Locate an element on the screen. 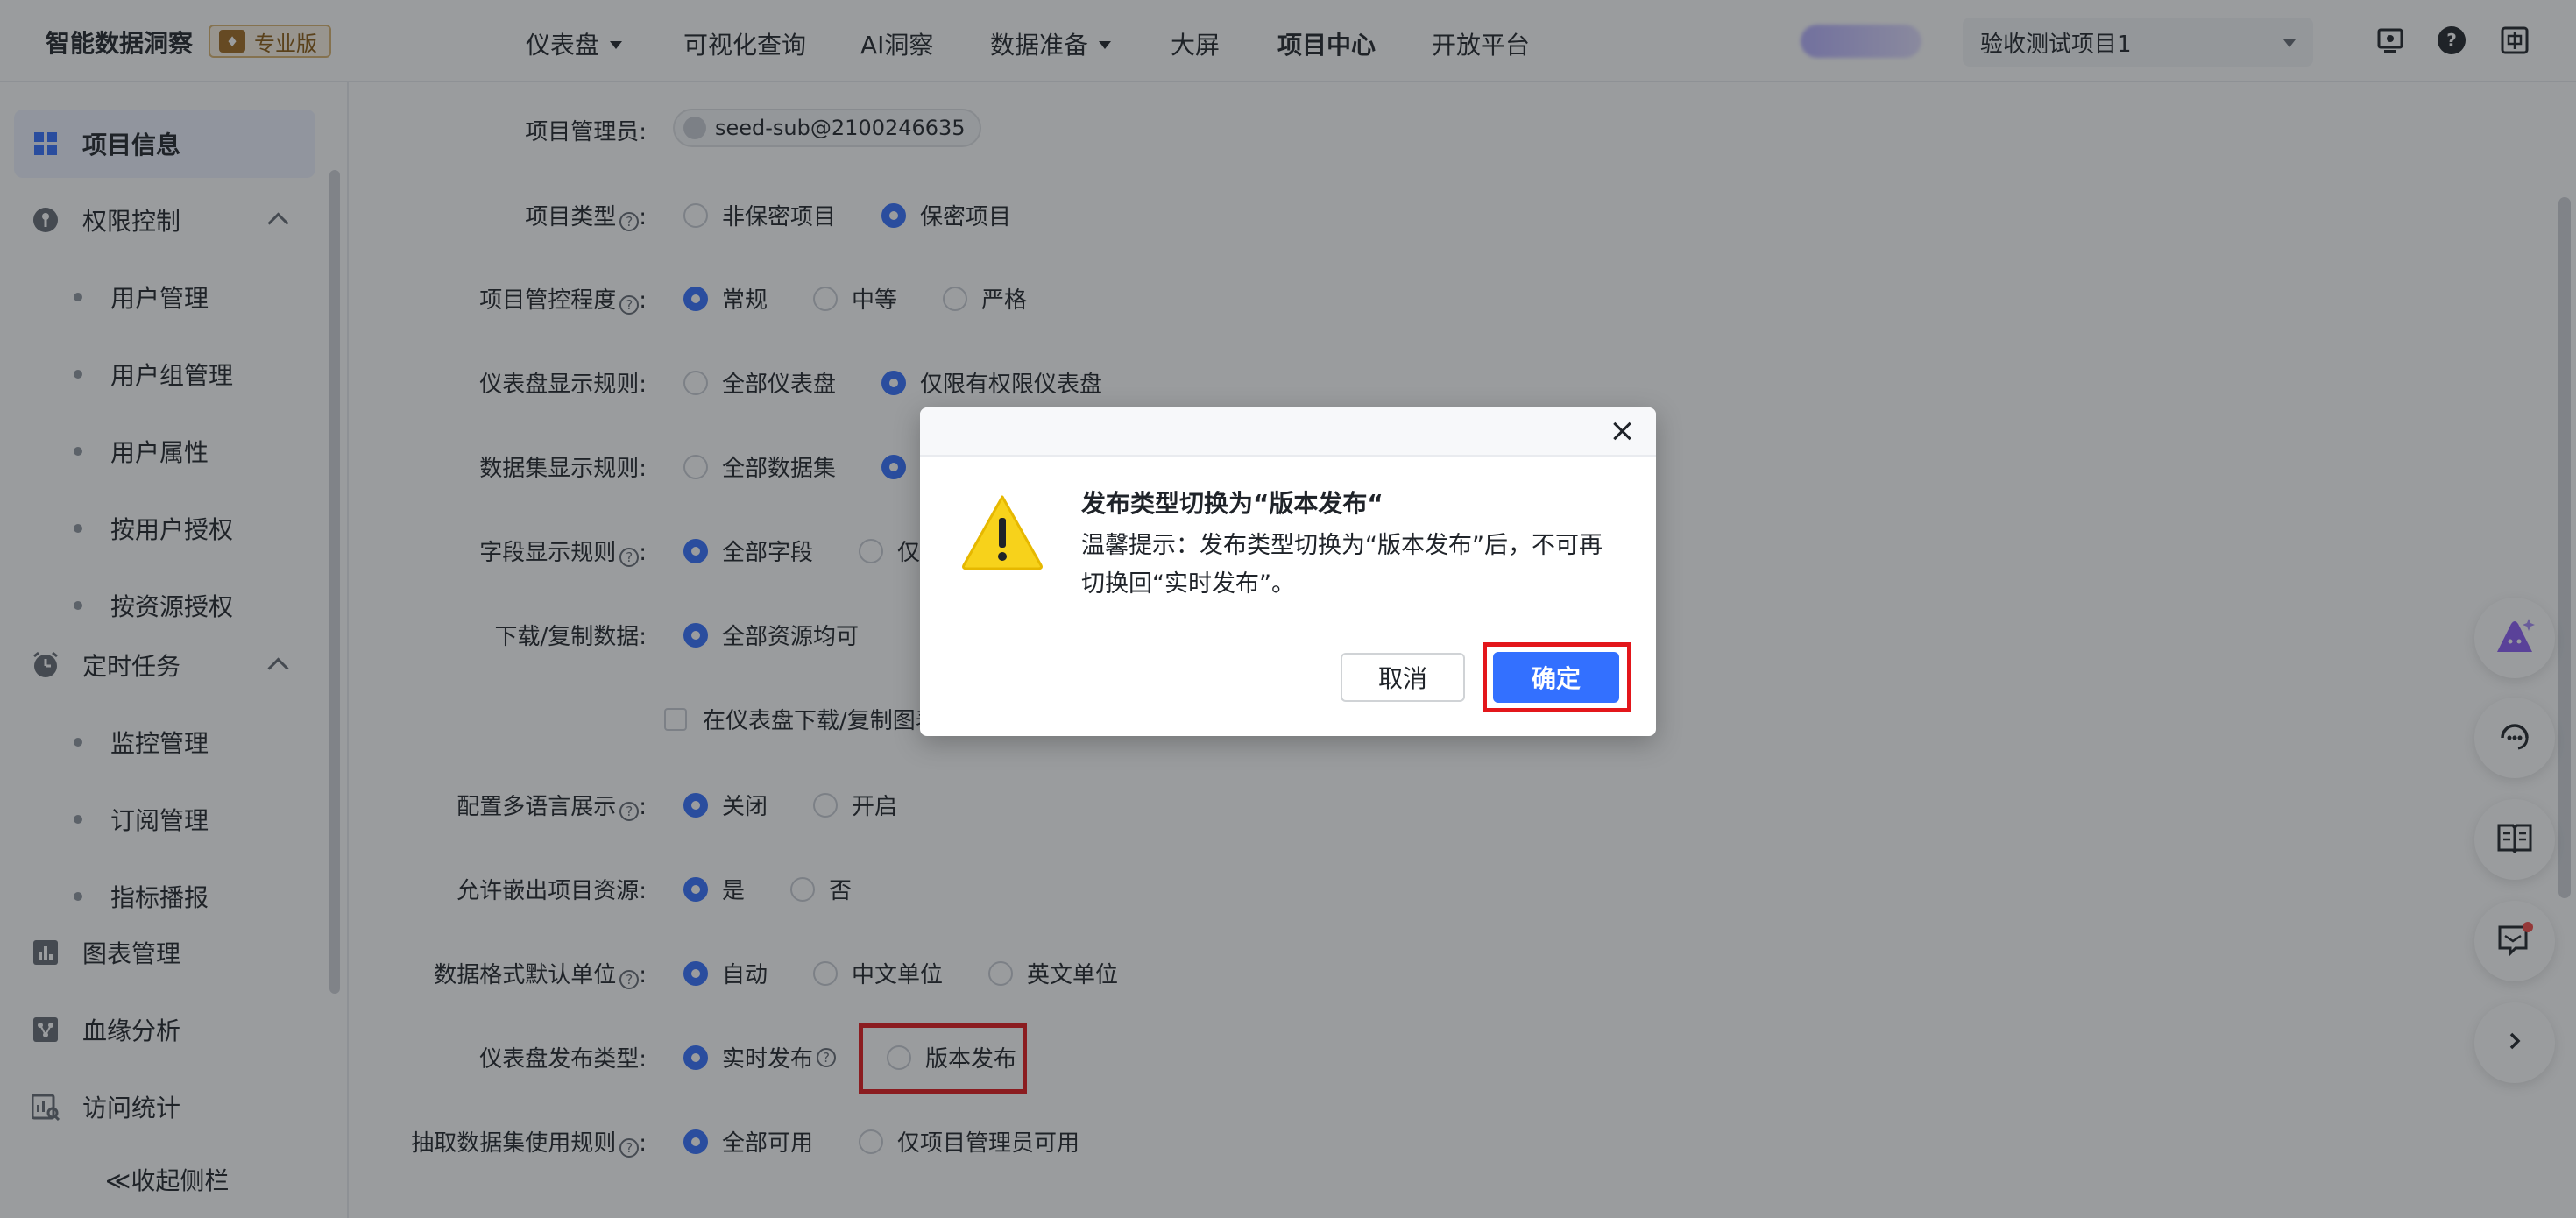  dialog-message: 温馨提示：发布类型切换为“版本发布”后，不可再切换回“实时发布”。 is located at coordinates (1342, 565).